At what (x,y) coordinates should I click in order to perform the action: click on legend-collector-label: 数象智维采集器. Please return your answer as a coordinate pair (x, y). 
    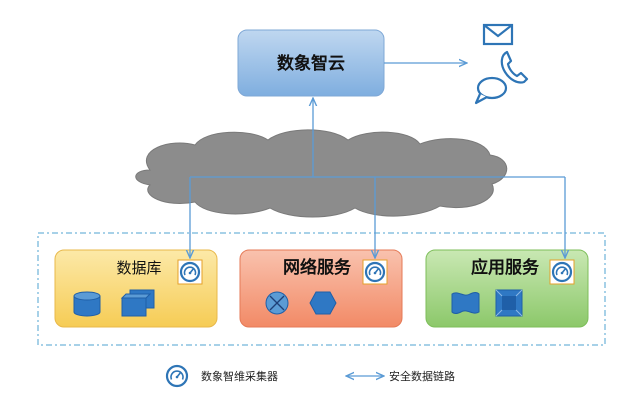
    Looking at the image, I should click on (239, 376).